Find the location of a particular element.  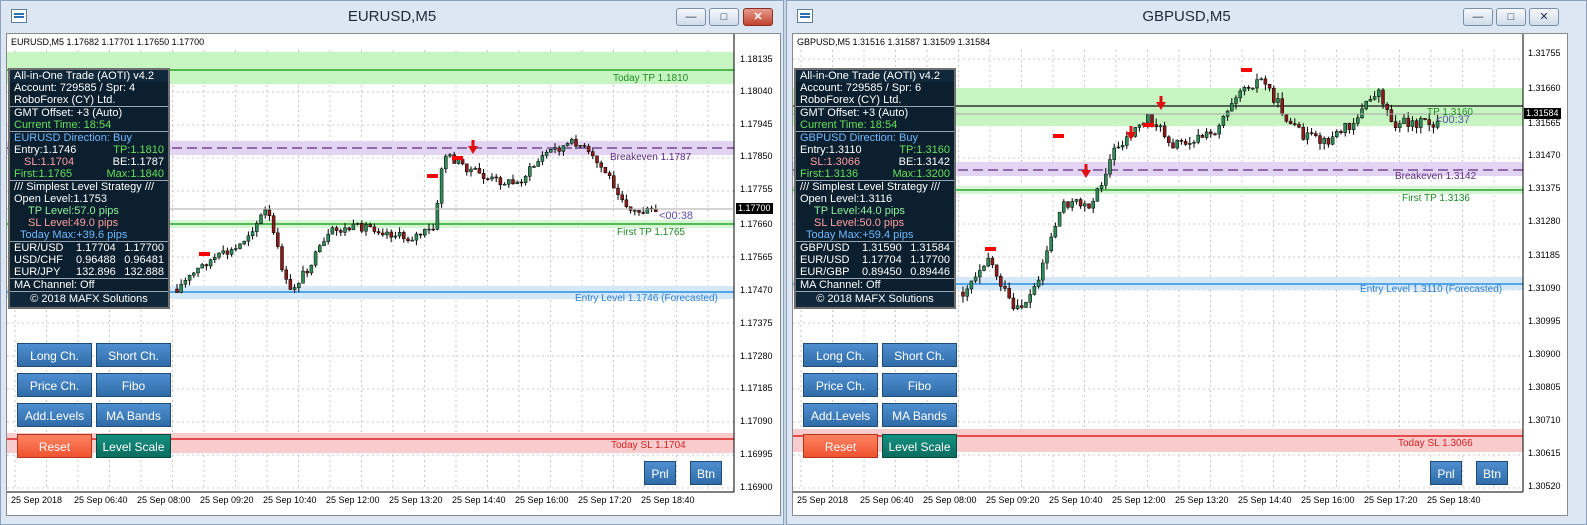

quote-row: GBP/USD 1.31590 1.31584 is located at coordinates (875, 247).